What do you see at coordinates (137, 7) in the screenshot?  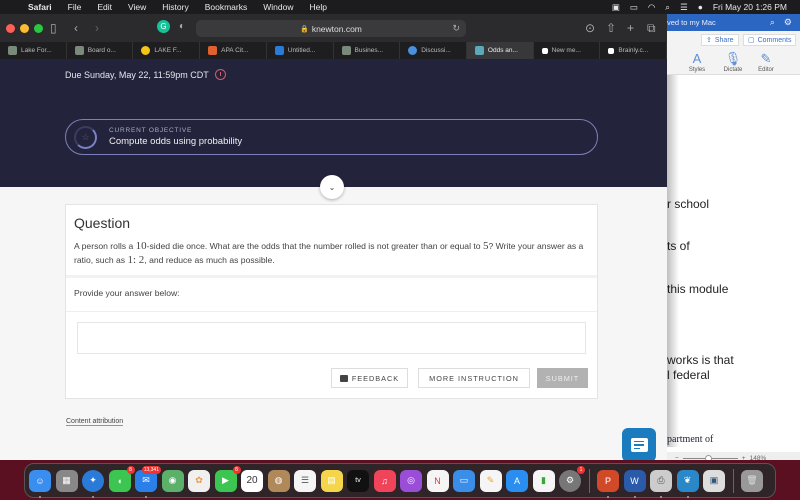 I see `menu-view: View` at bounding box center [137, 7].